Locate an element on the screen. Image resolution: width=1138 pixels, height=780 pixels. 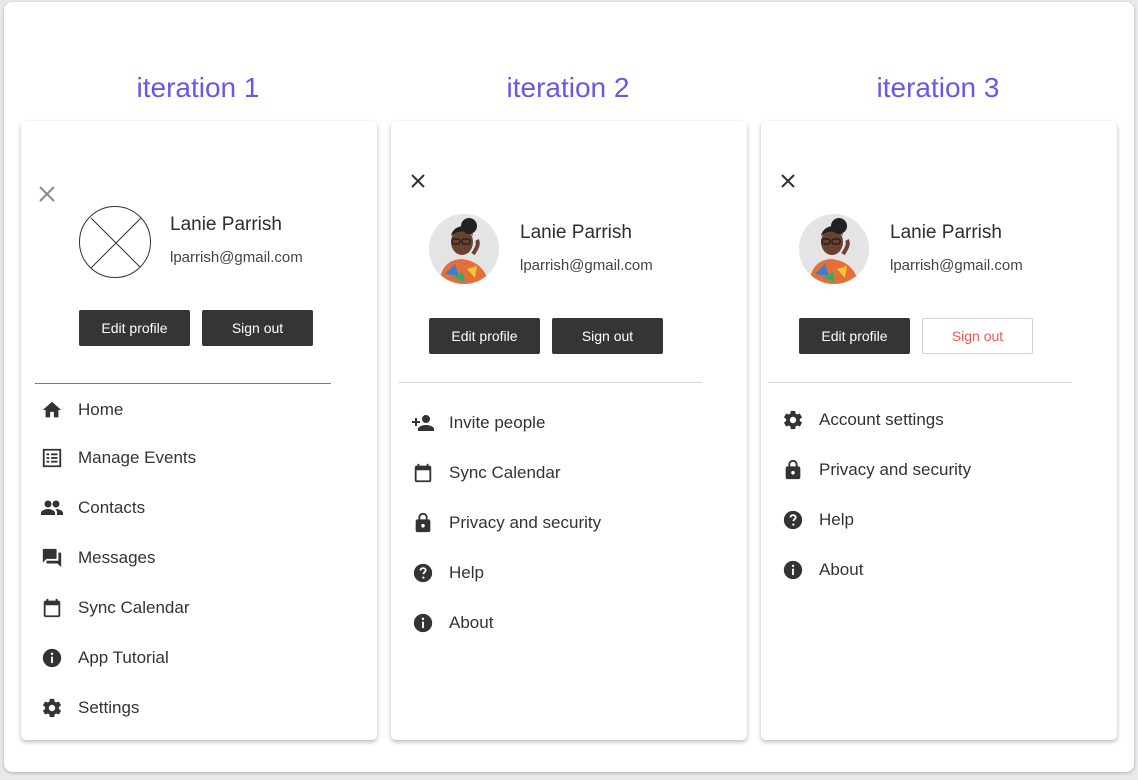
menu-item-label: Settings is located at coordinates (109, 707).